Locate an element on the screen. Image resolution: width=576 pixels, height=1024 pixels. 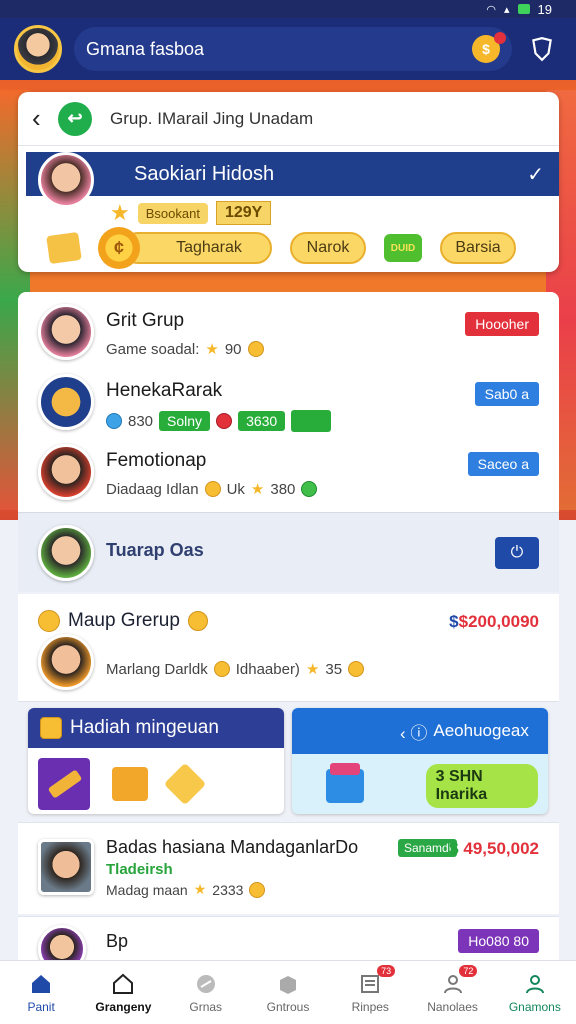
nav-badge: 72 is located at coordinates (468, 971).